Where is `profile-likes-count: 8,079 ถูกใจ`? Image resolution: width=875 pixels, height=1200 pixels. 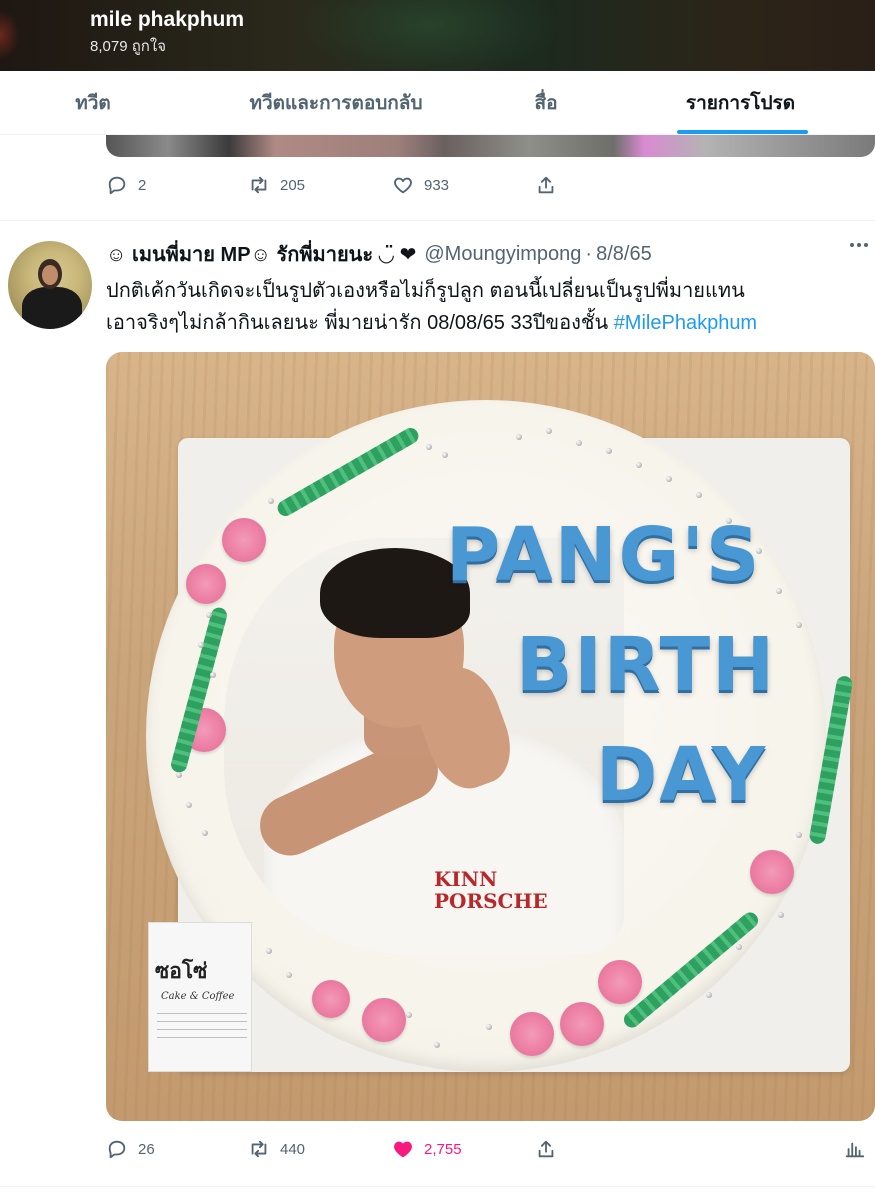 profile-likes-count: 8,079 ถูกใจ is located at coordinates (128, 46).